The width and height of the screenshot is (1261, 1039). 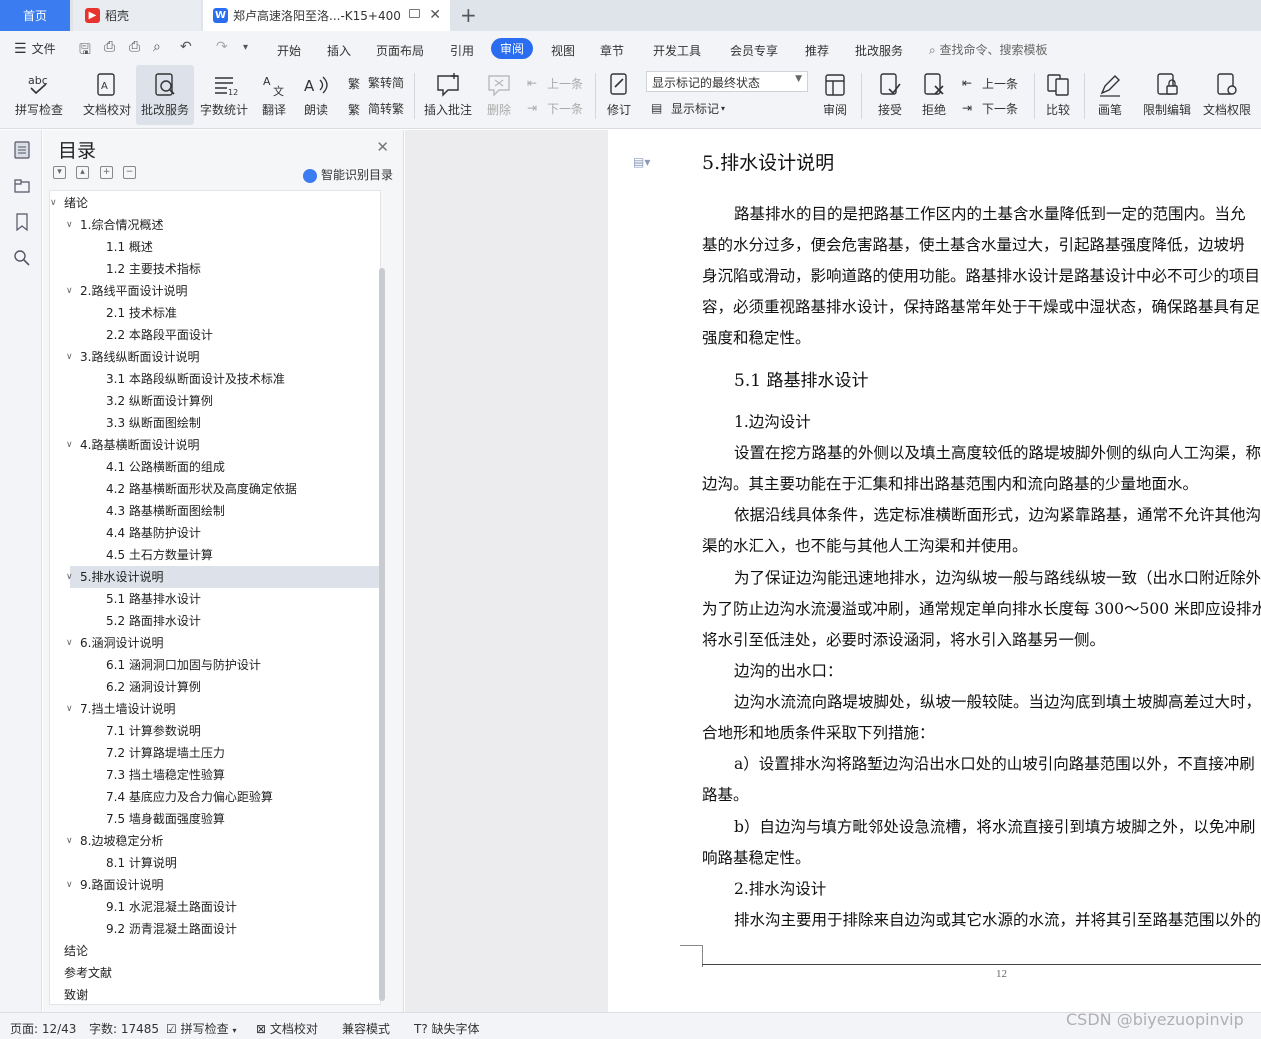 I want to click on compare-button: 比较, so click(x=1058, y=95).